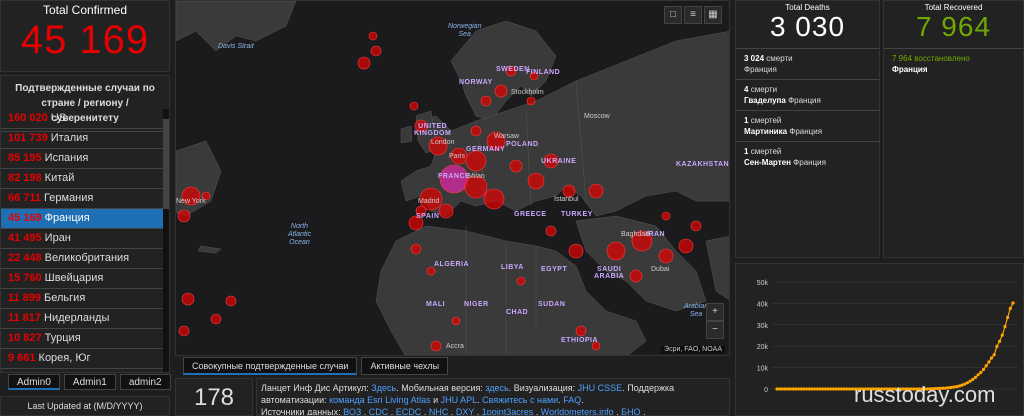  I want to click on zoom-out-button: −, so click(715, 330).